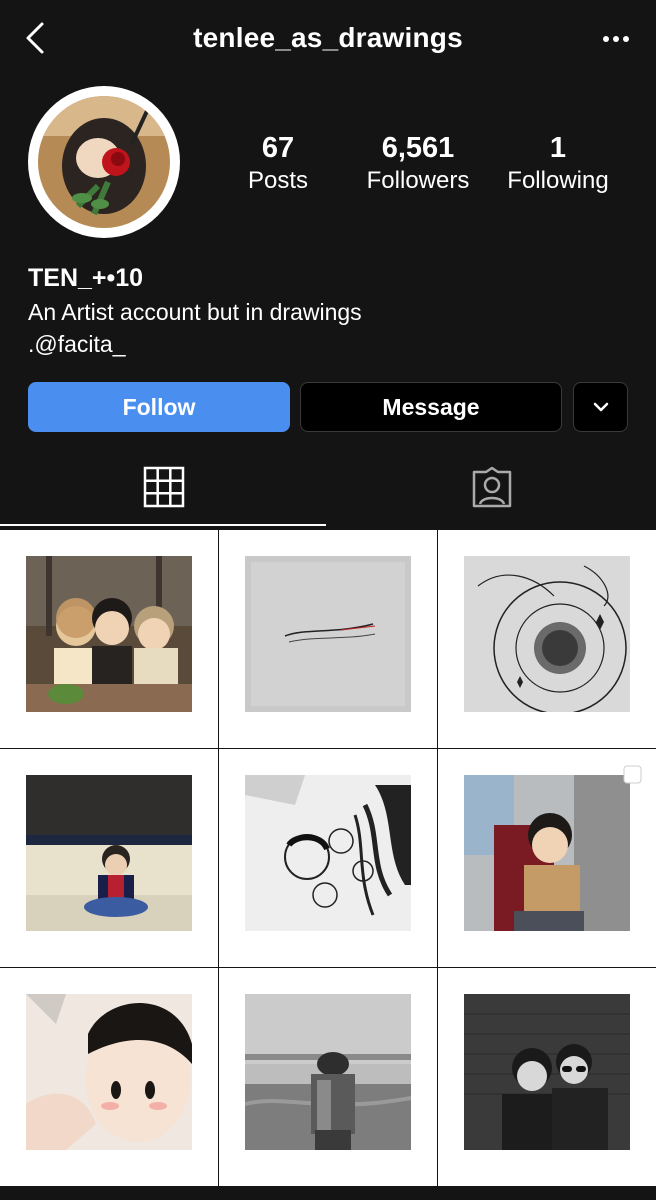  I want to click on avatar, so click(104, 162).